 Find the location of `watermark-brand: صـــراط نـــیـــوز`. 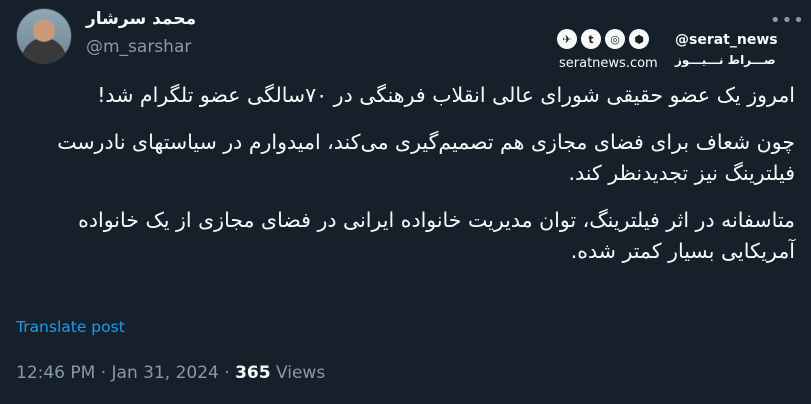

watermark-brand: صـــراط نـــیـــوز is located at coordinates (725, 60).